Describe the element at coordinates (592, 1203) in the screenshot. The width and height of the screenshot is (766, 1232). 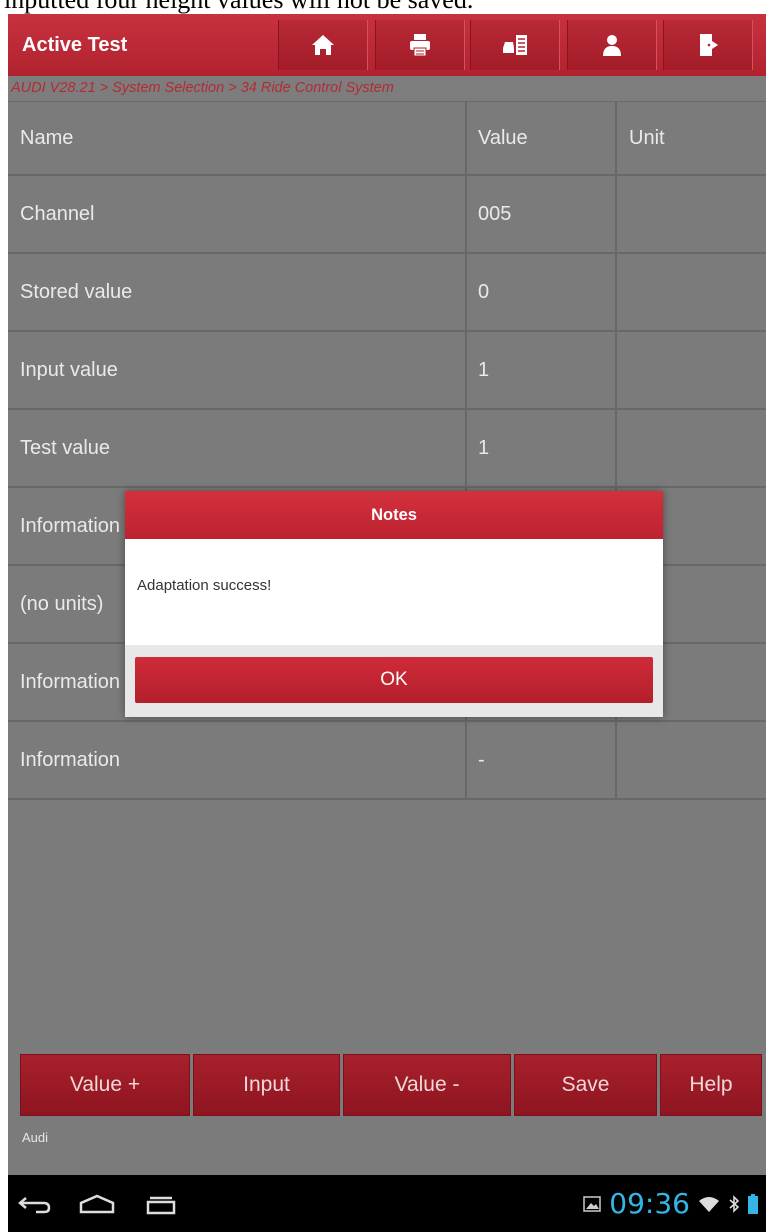
I see `gallery-icon` at that location.